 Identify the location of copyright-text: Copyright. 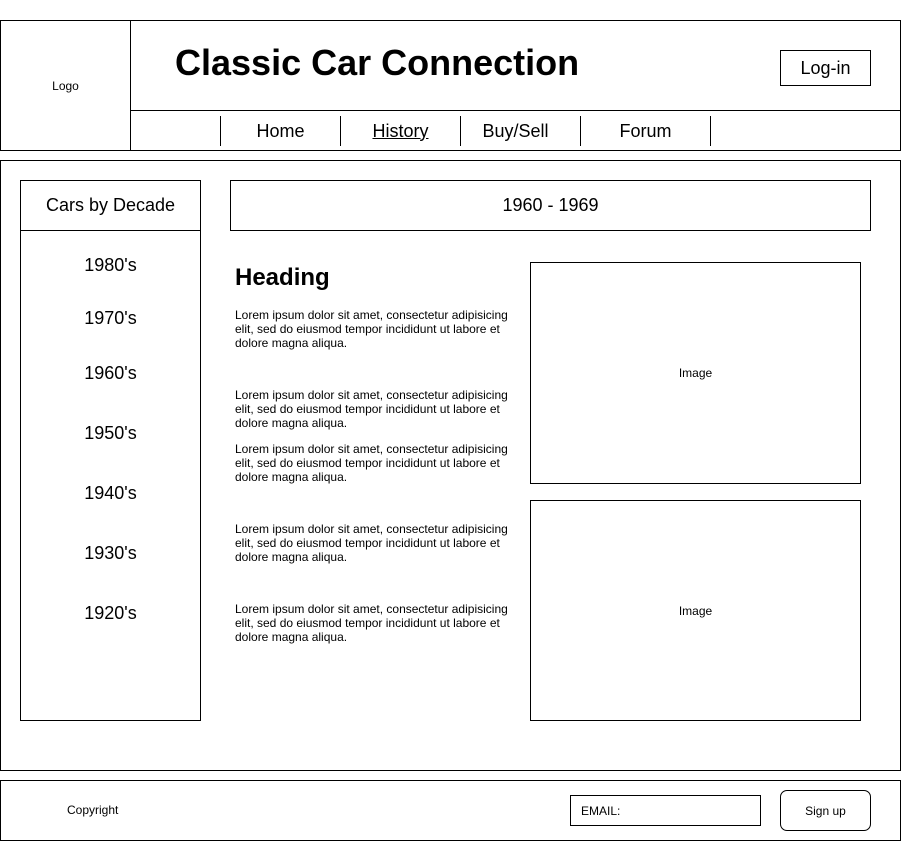
(93, 810).